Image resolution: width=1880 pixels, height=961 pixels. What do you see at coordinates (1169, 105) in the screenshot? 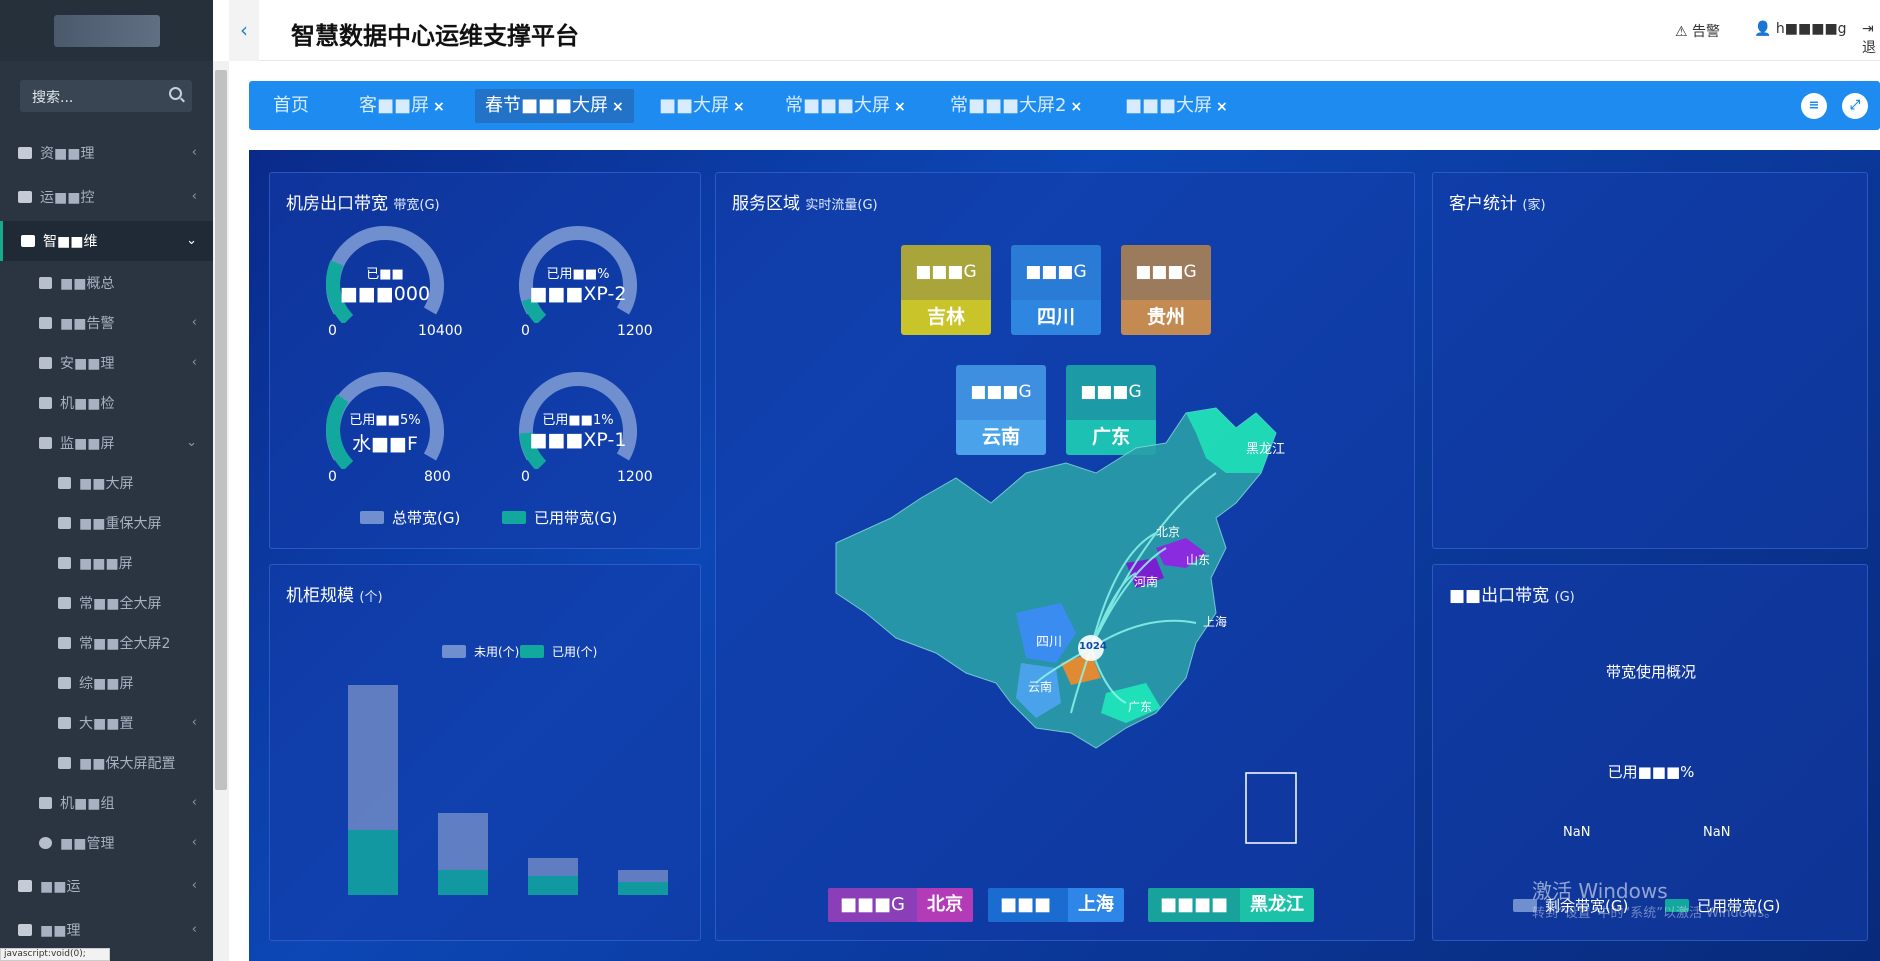
I see `tab-label: ■■■大屏` at bounding box center [1169, 105].